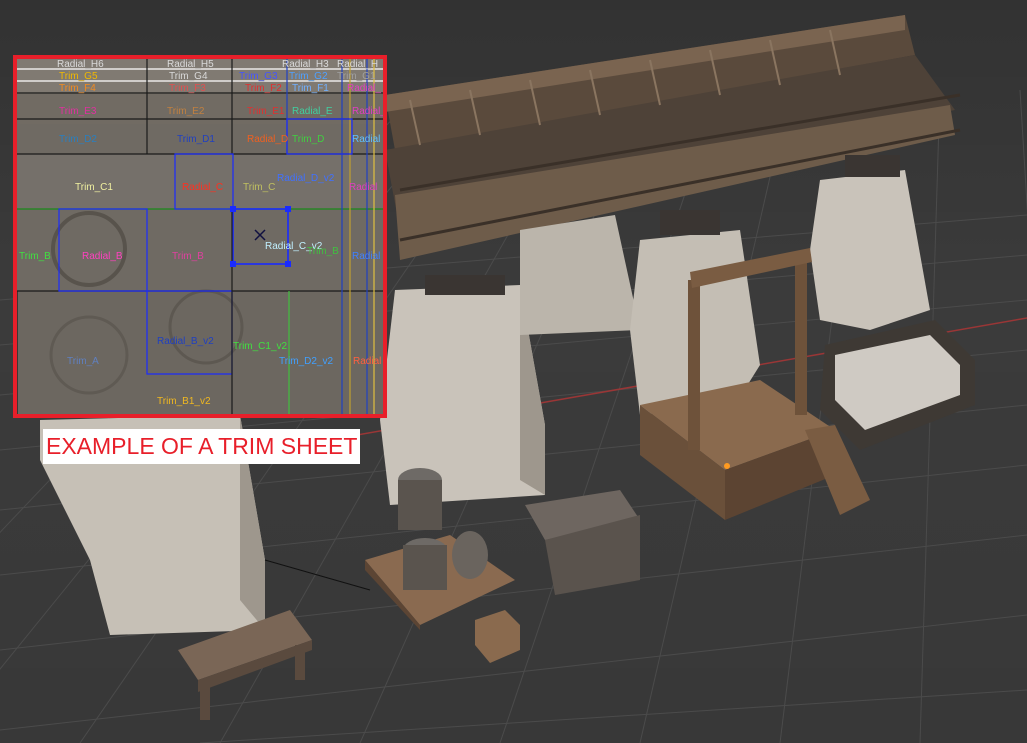 The height and width of the screenshot is (743, 1027). What do you see at coordinates (185, 341) in the screenshot?
I see `trim-label: Radial_B_v2` at bounding box center [185, 341].